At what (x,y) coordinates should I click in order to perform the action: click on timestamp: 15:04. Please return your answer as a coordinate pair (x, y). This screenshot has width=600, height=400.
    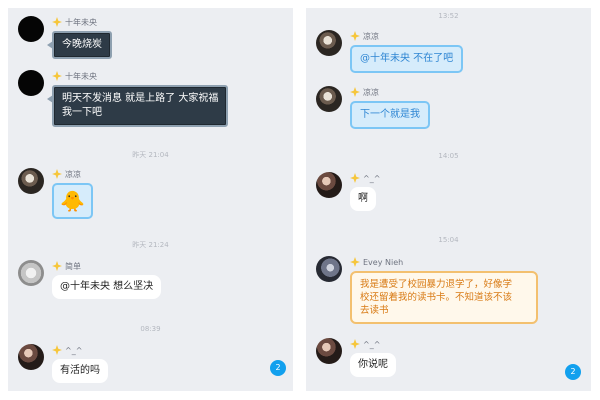
    Looking at the image, I should click on (448, 240).